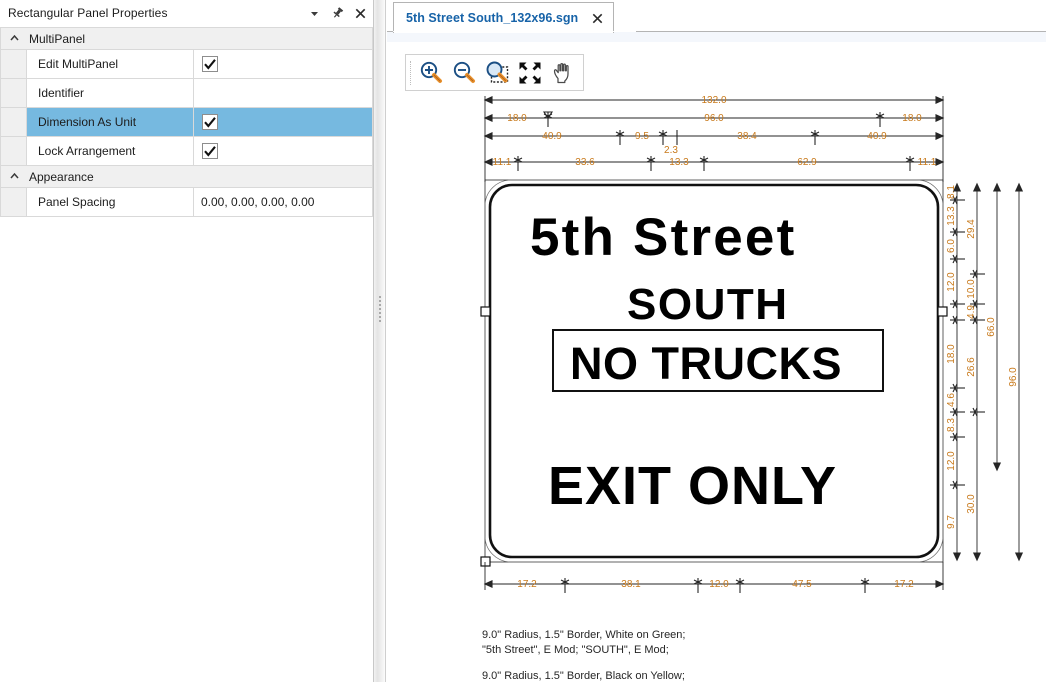 The width and height of the screenshot is (1046, 682). Describe the element at coordinates (552, 136) in the screenshot. I see `dim-top-40a: 40.9` at that location.